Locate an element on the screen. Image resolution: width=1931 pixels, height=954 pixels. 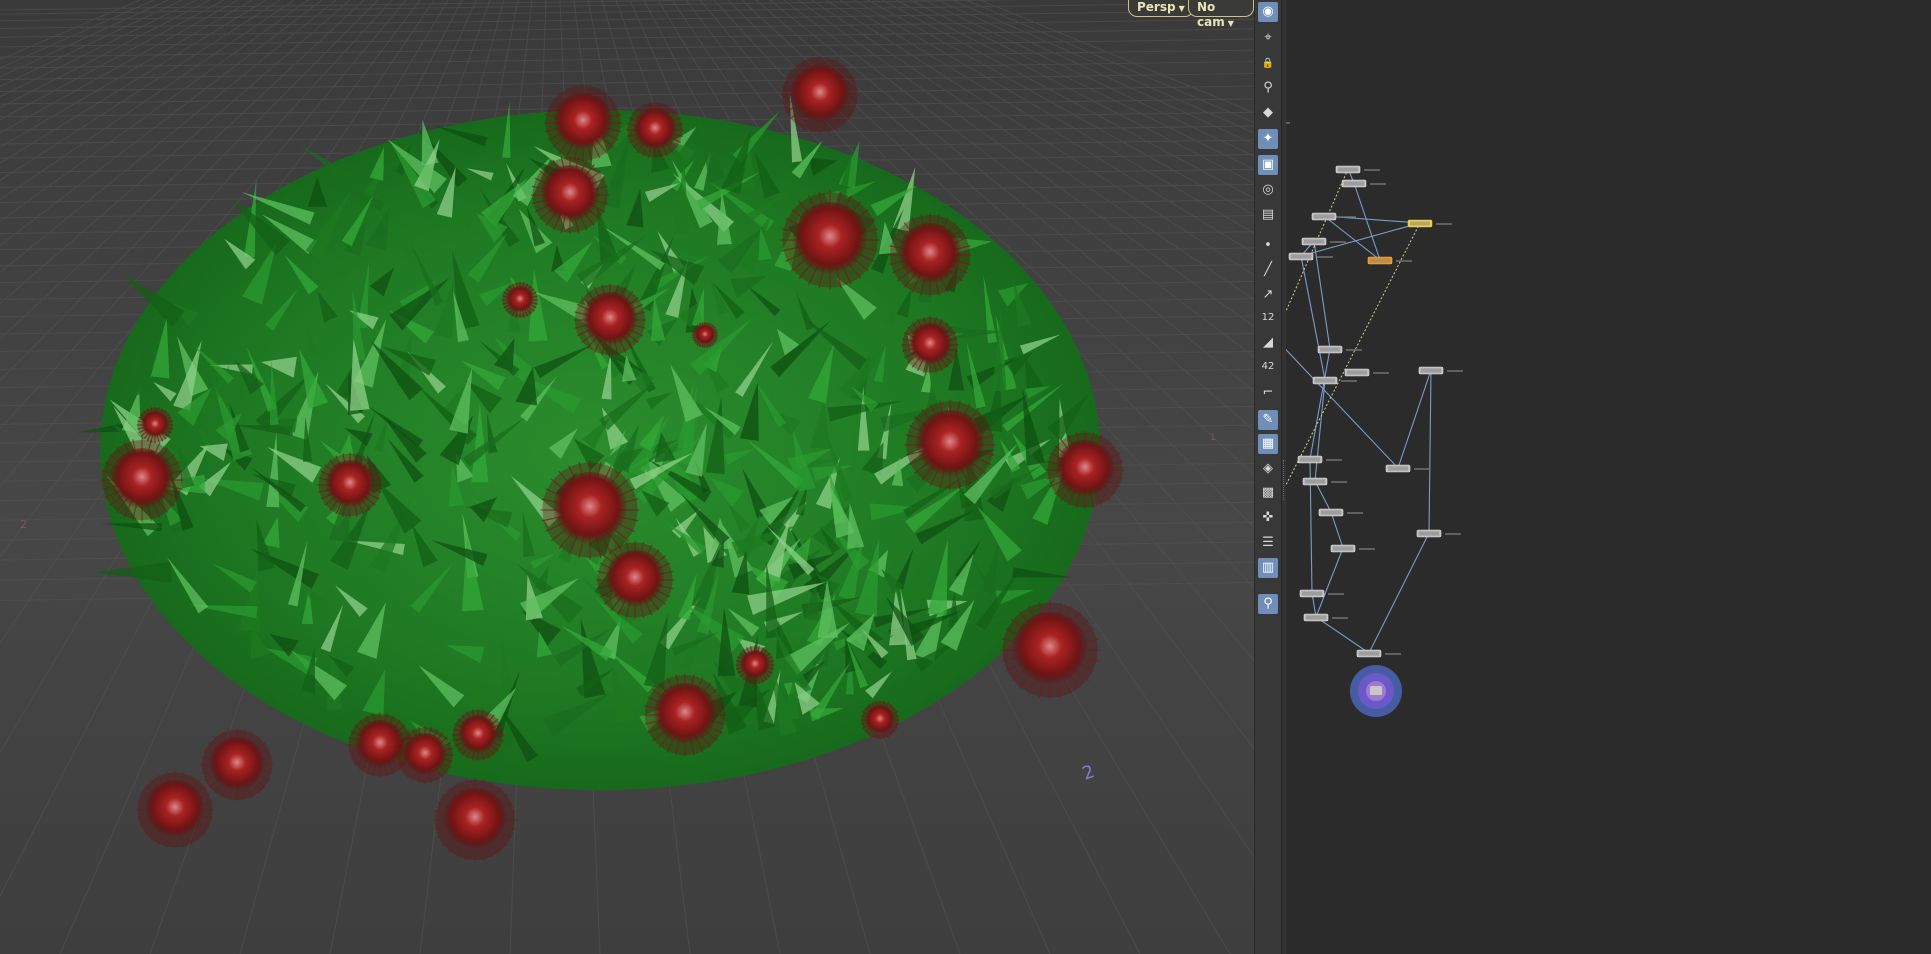
display-button: ☰ is located at coordinates (1268, 543).